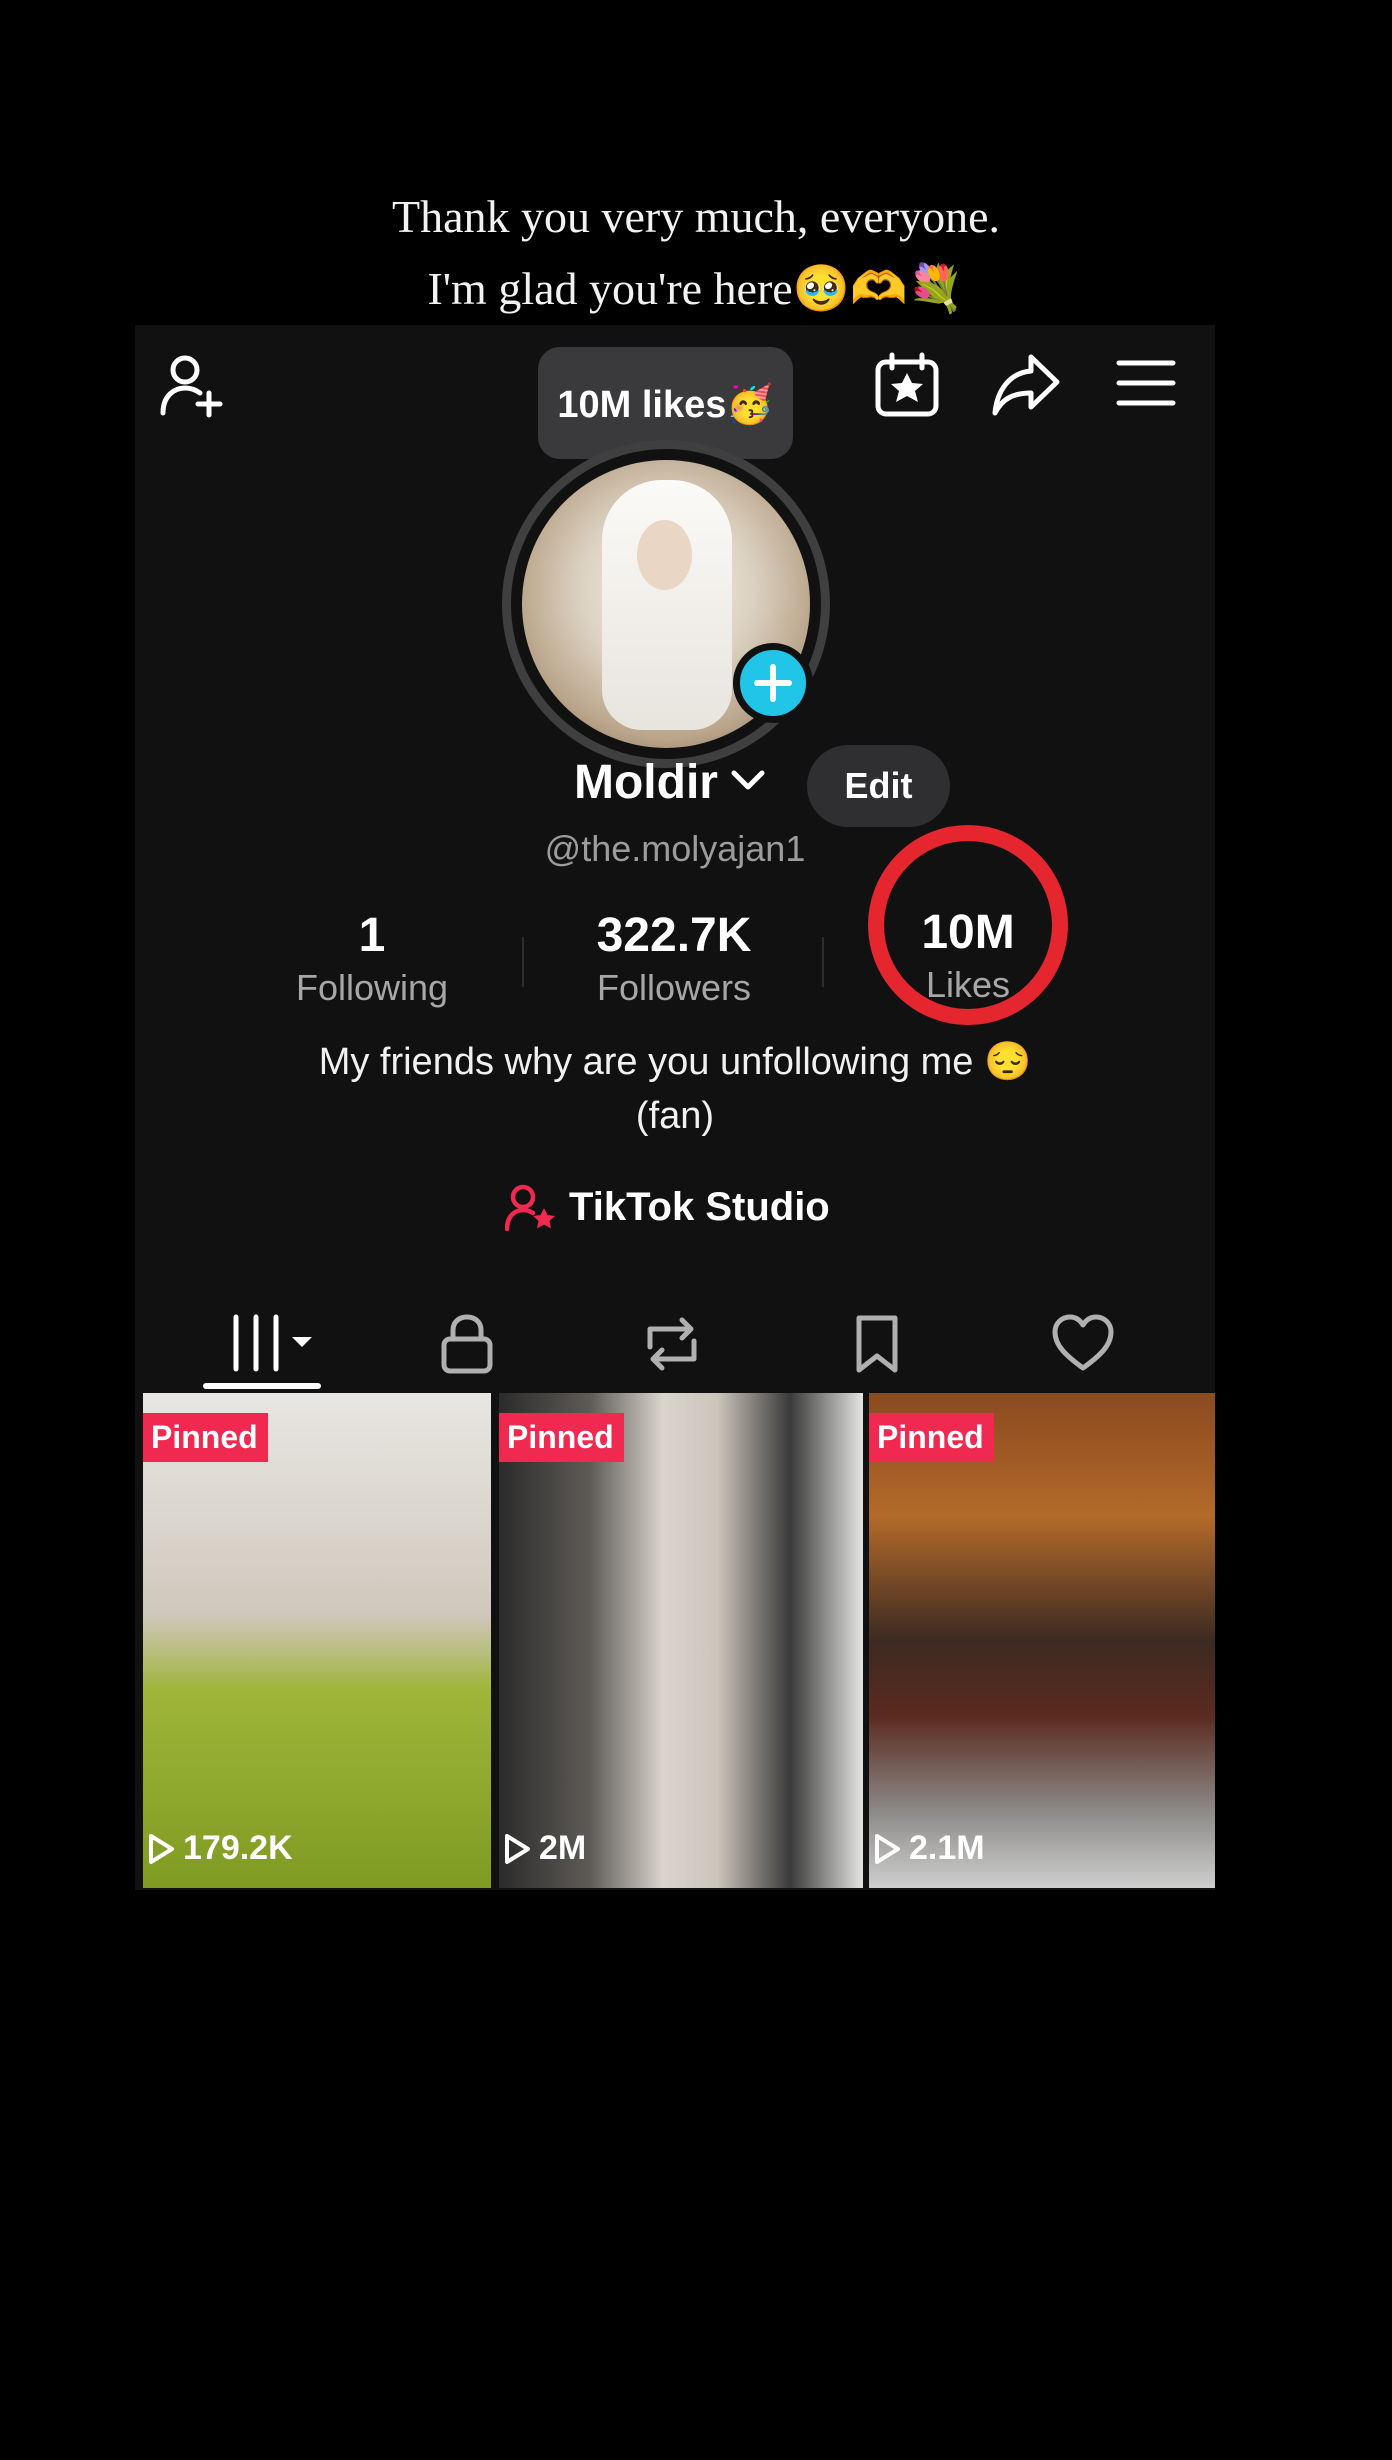 The image size is (1392, 2460). What do you see at coordinates (1026, 385) in the screenshot?
I see `share-icon` at bounding box center [1026, 385].